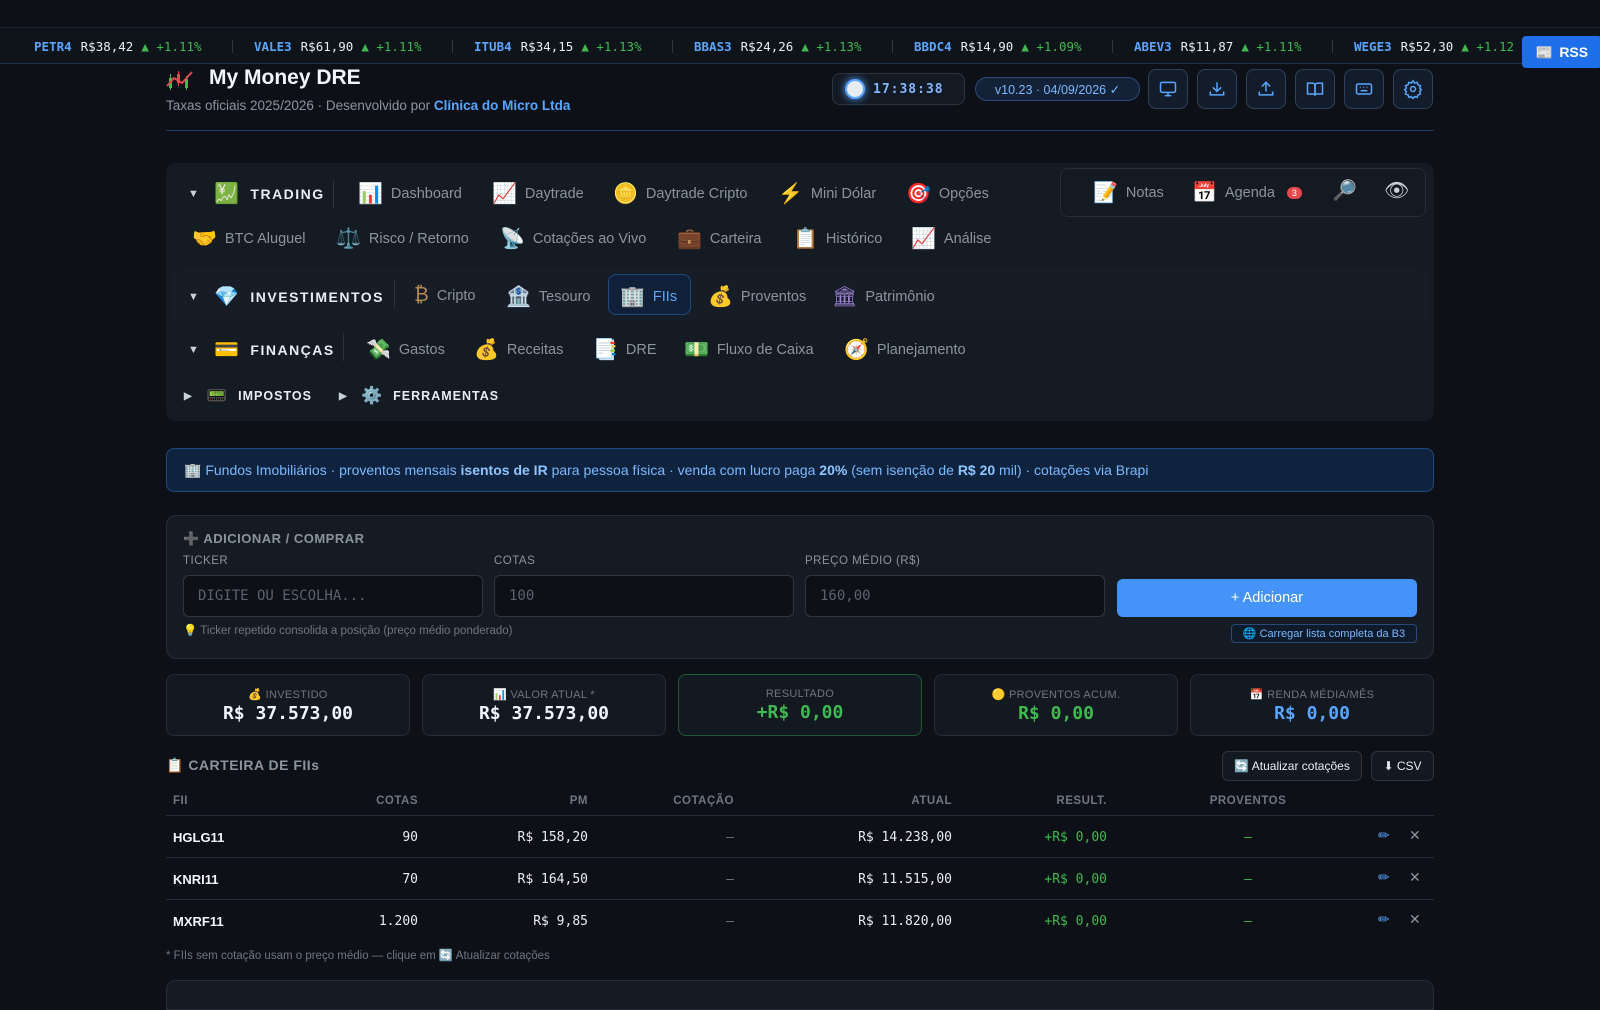  I want to click on cotas-input, so click(644, 596).